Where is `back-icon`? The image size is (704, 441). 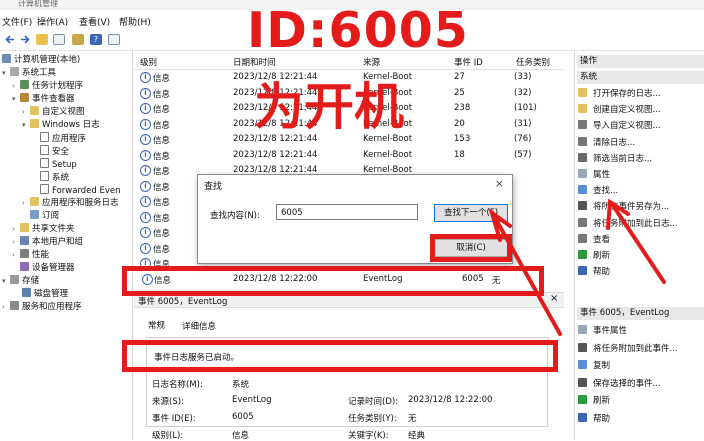 back-icon is located at coordinates (10, 39).